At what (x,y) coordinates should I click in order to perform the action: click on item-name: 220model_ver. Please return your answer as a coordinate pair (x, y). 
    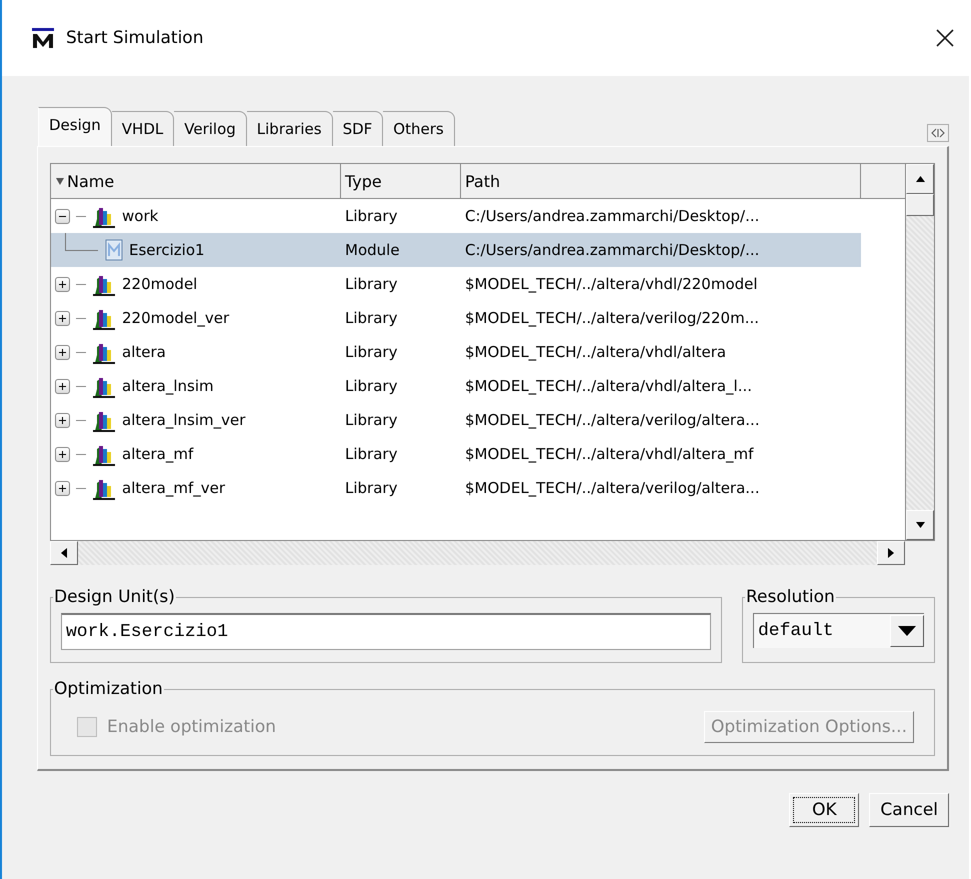
    Looking at the image, I should click on (176, 318).